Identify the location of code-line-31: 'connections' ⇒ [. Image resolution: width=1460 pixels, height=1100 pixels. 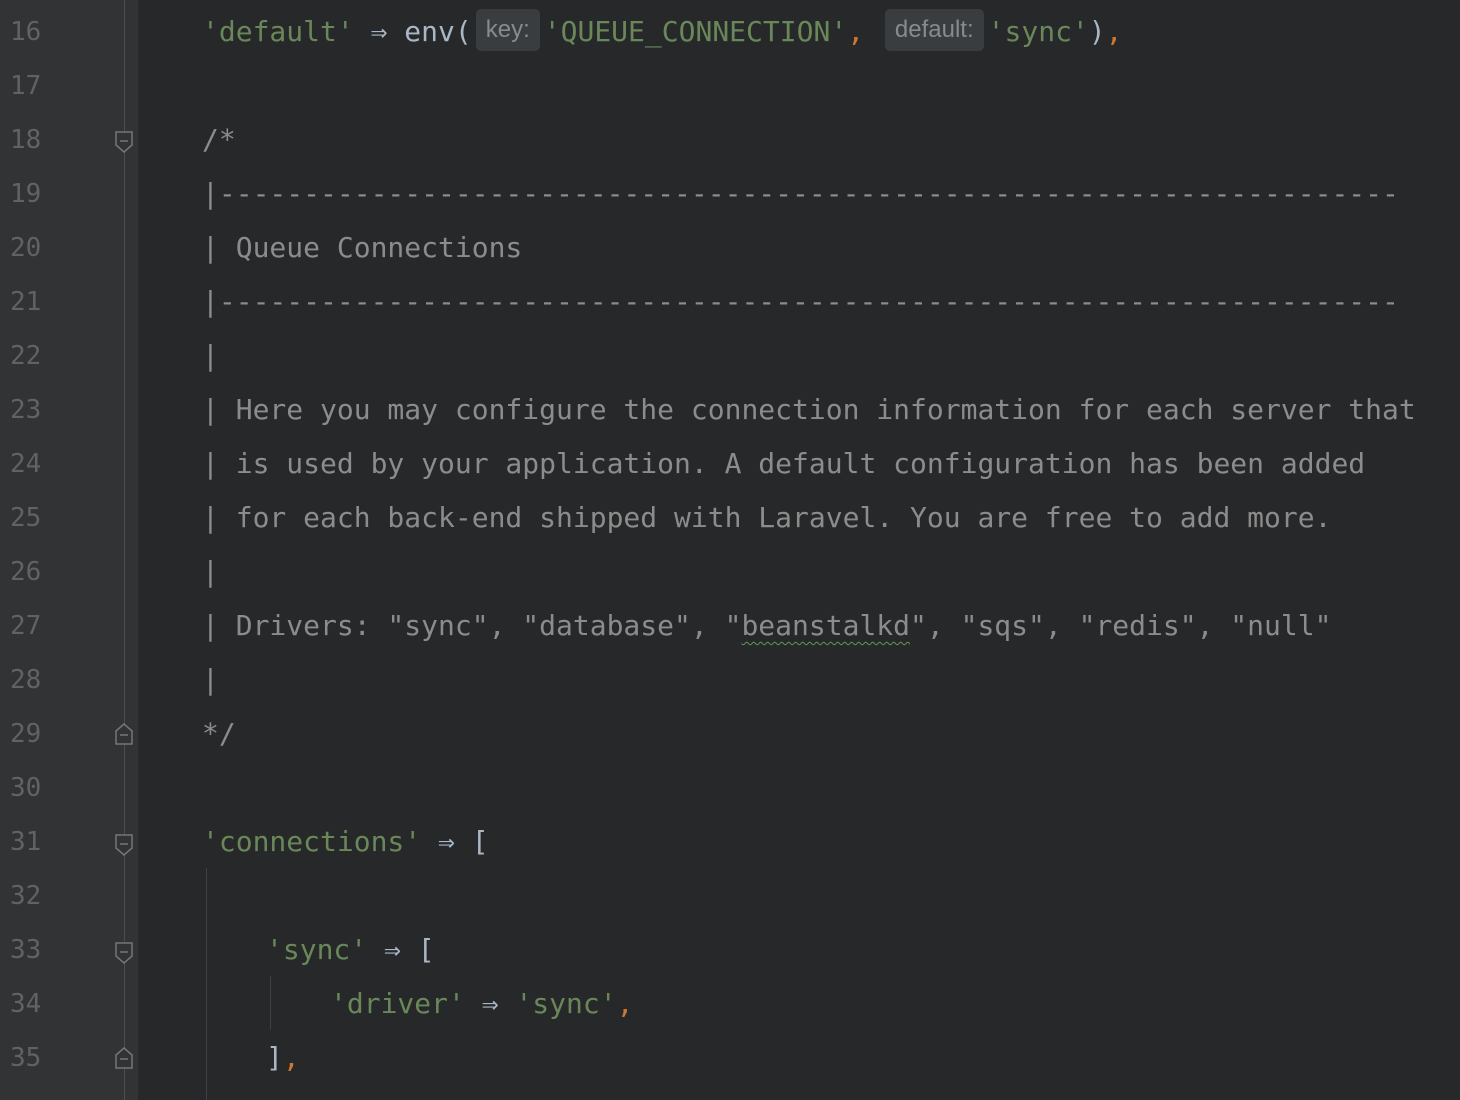
(345, 842).